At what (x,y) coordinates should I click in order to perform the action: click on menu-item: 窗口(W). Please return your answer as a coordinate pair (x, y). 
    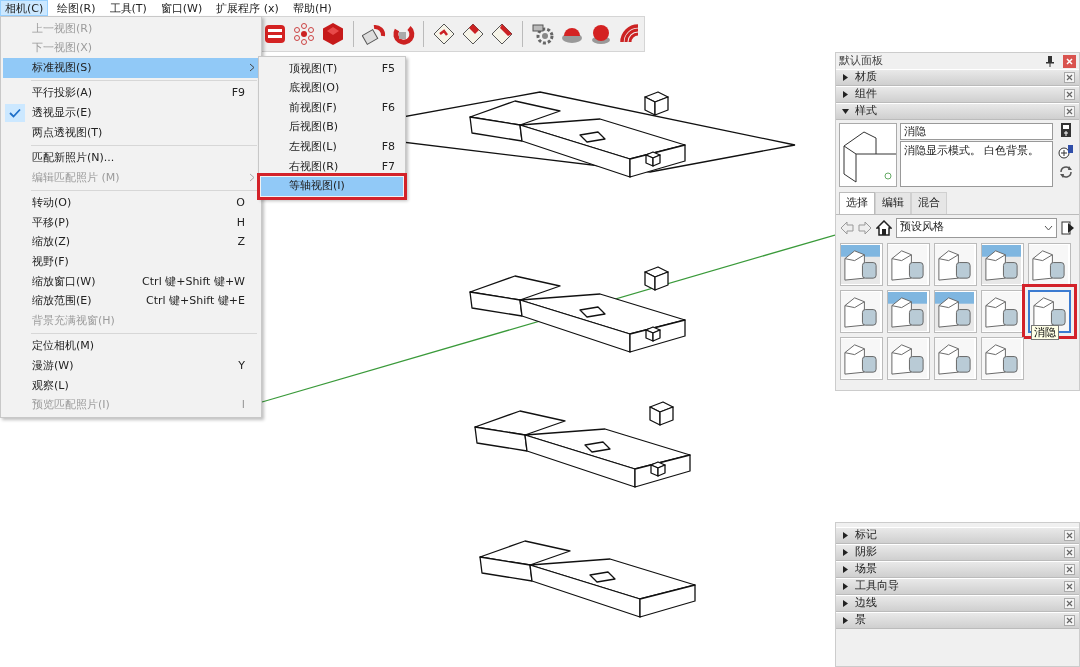
    Looking at the image, I should click on (181, 8).